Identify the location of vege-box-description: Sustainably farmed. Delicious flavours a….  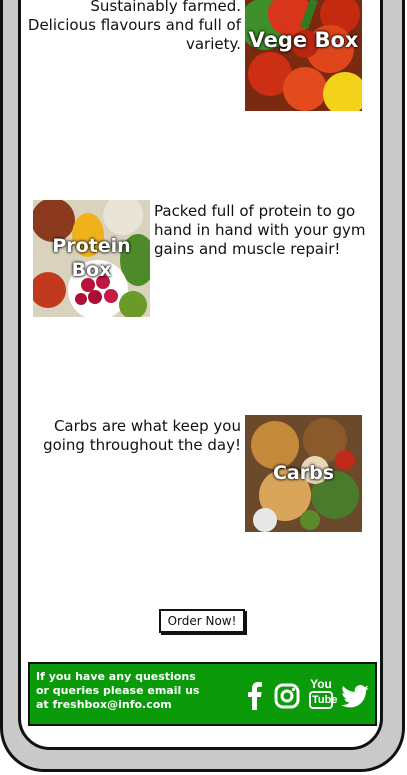
(134, 26).